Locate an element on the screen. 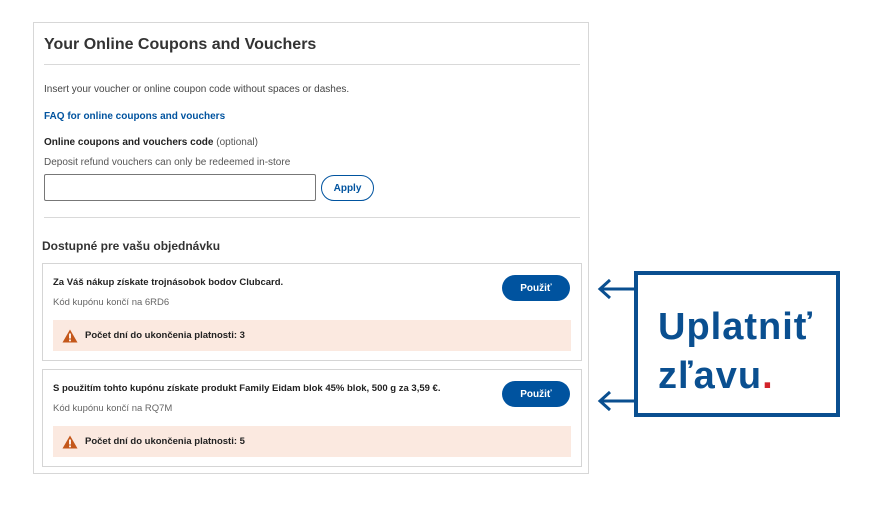 This screenshot has width=876, height=508. expiry-warning: Počet dní do ukončenia platnosti: 5 is located at coordinates (312, 441).